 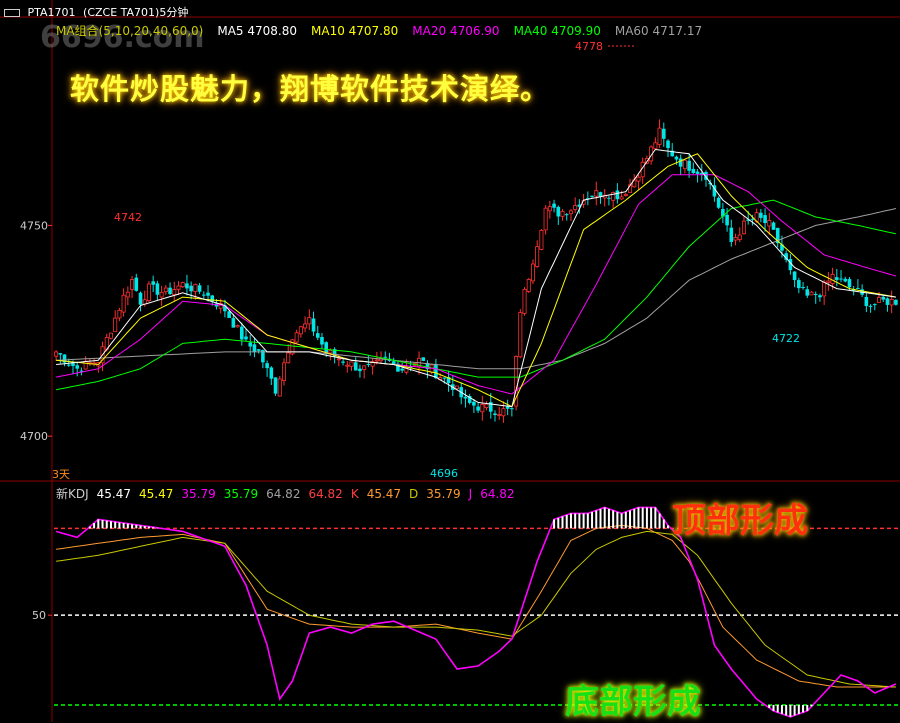 What do you see at coordinates (12, 13) in the screenshot?
I see `window-icon` at bounding box center [12, 13].